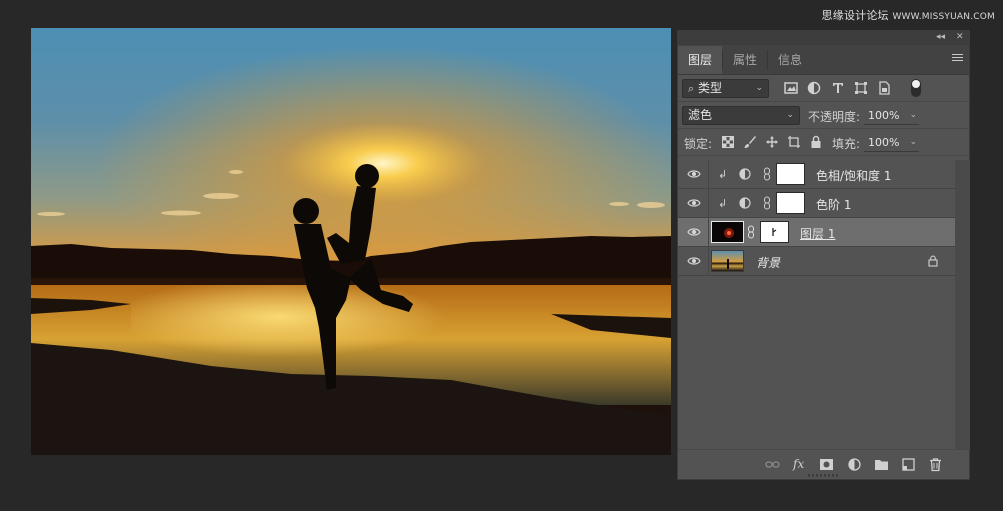  Describe the element at coordinates (698, 144) in the screenshot. I see `lock-label: 锁定:` at that location.